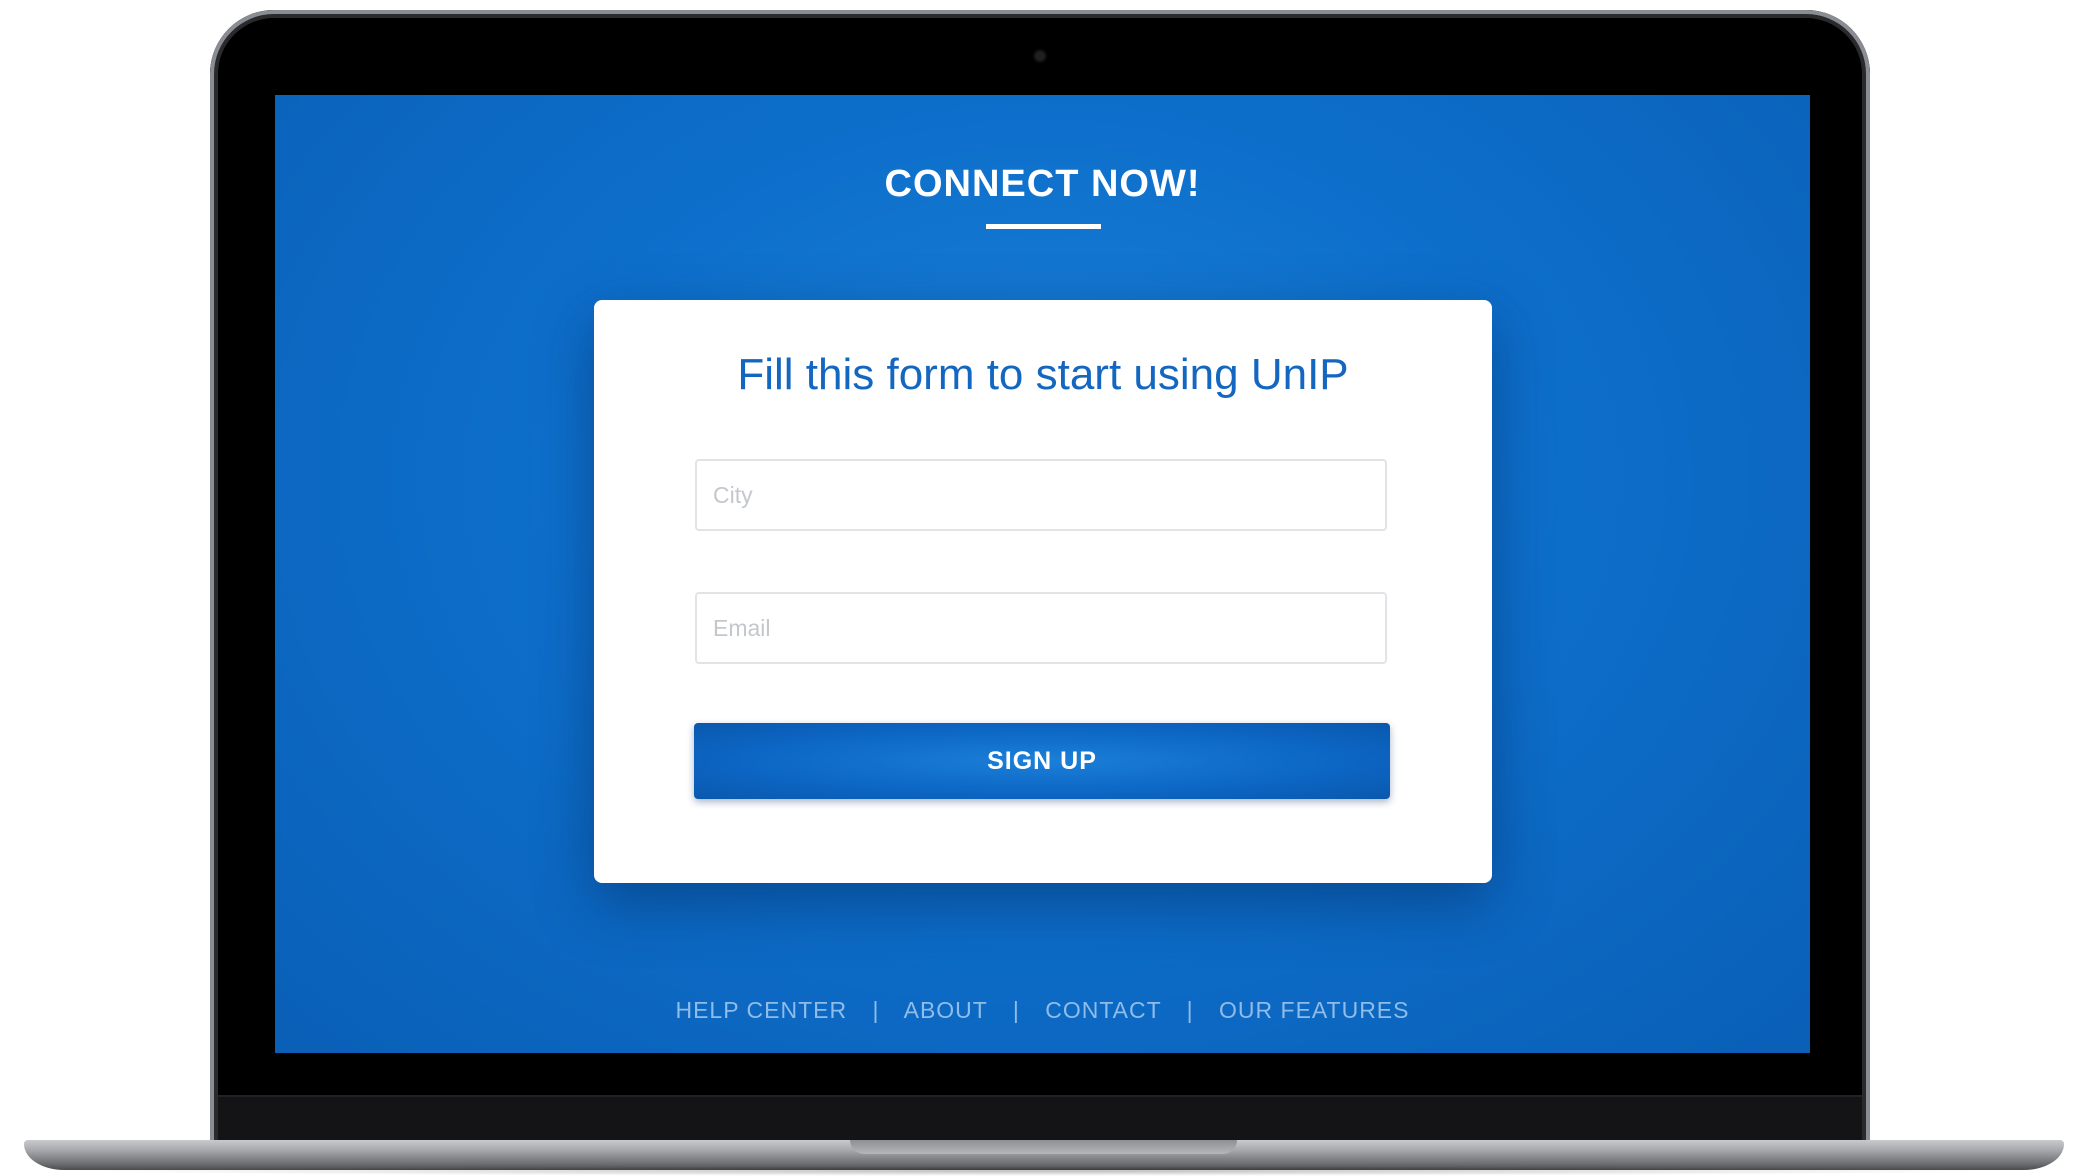 The height and width of the screenshot is (1176, 2077). I want to click on laptop-bottom-bezel, so click(1040, 1119).